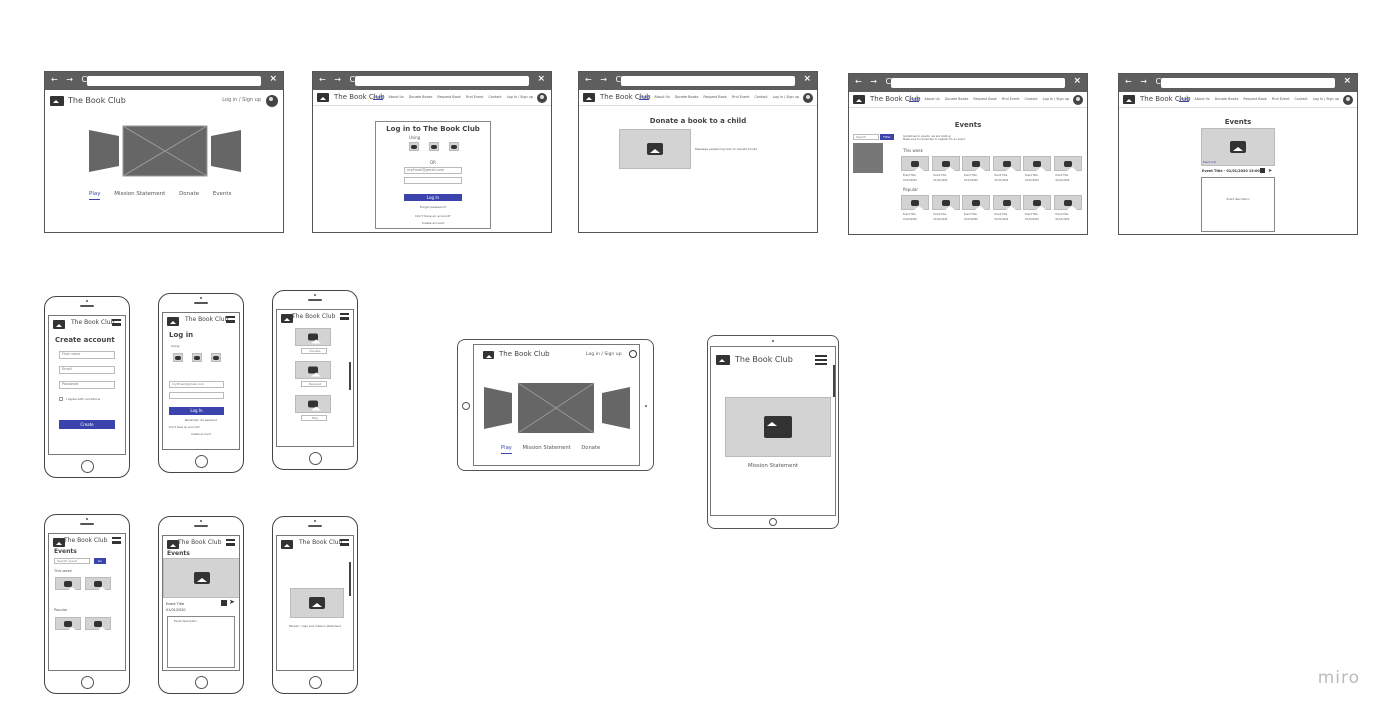 This screenshot has height=718, width=1392. Describe the element at coordinates (165, 150) in the screenshot. I see `hero-carousel` at that location.